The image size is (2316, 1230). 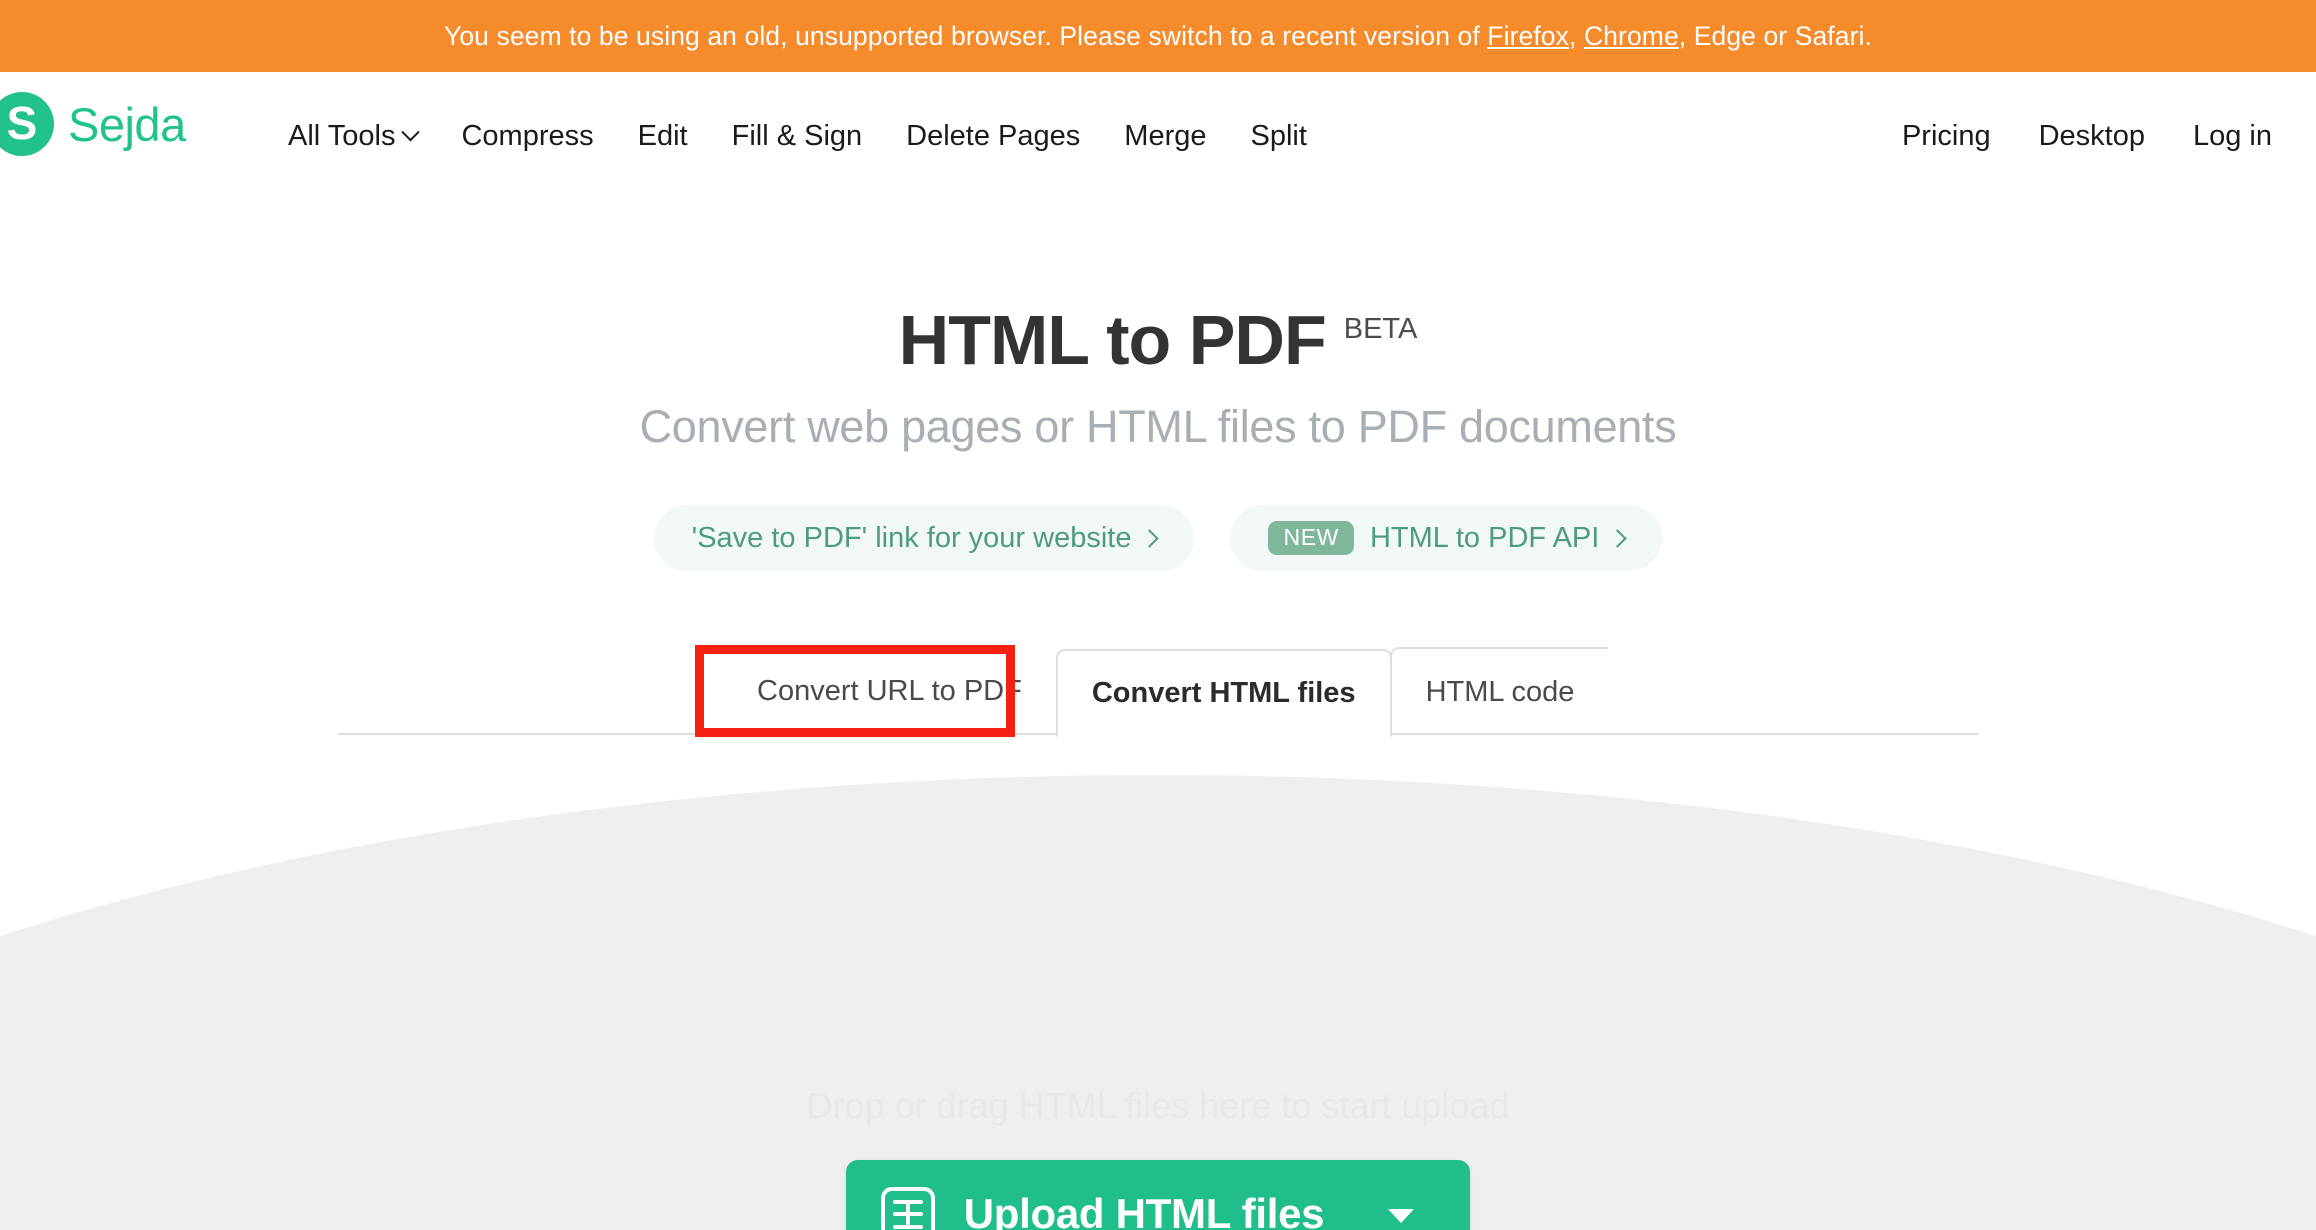 I want to click on save-to-pdf-link-pill: 'Save to PDF' link for your website, so click(x=924, y=538).